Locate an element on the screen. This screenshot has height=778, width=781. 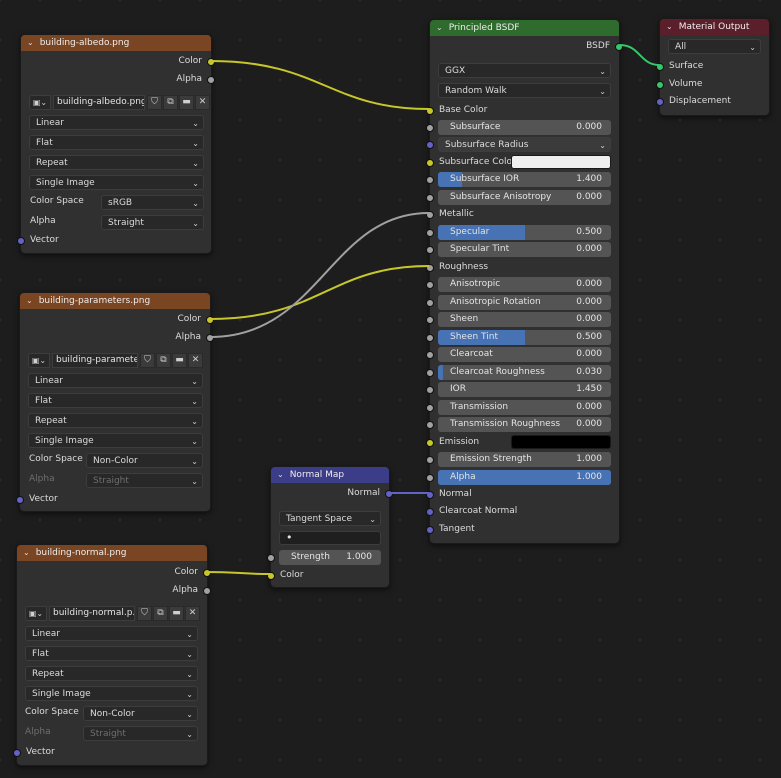
clearcoat-slider: Clearcoat 0.000 is located at coordinates (524, 354).